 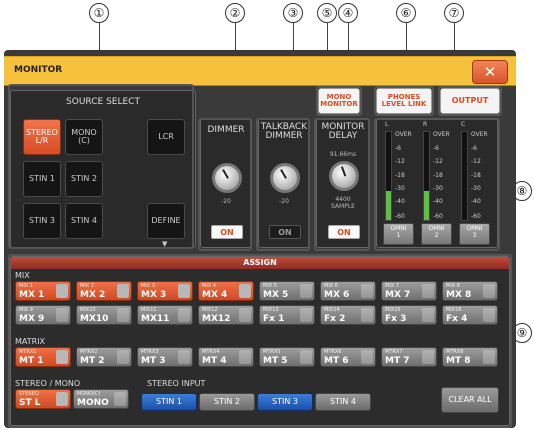 I want to click on highlight-meters, so click(x=437, y=184).